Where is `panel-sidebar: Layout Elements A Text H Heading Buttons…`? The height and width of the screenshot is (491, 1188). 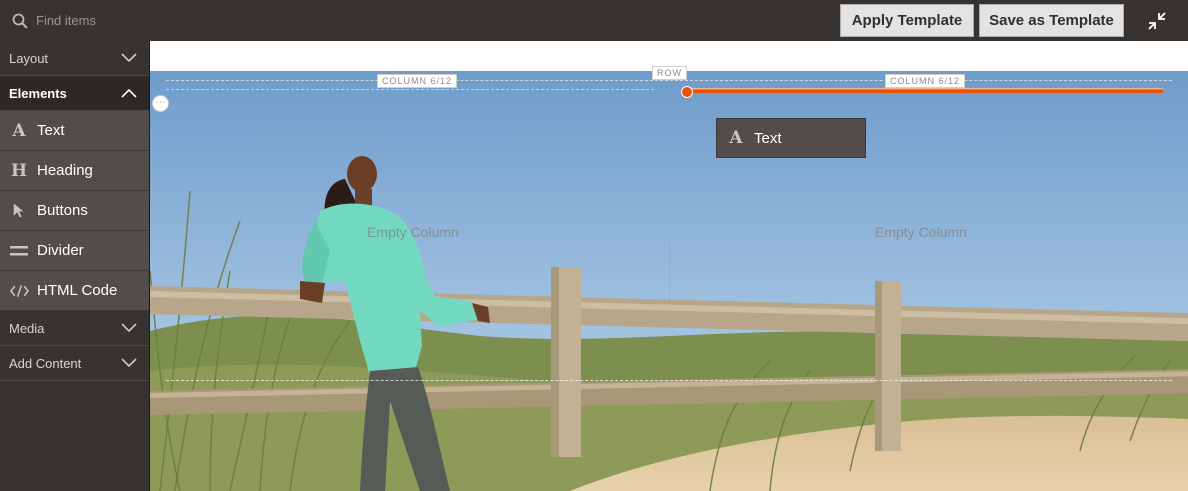 panel-sidebar: Layout Elements A Text H Heading Buttons… is located at coordinates (75, 266).